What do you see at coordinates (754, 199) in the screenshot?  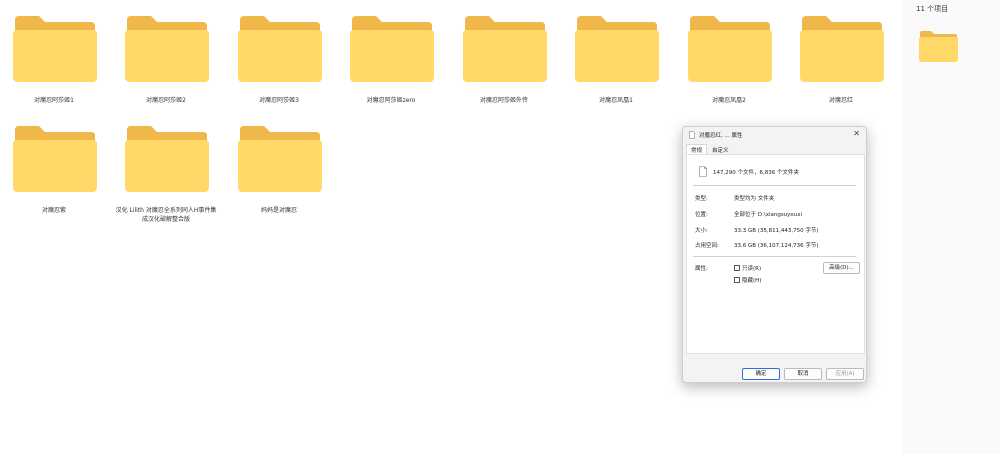 I see `type-value: 类型均为 文件夹` at bounding box center [754, 199].